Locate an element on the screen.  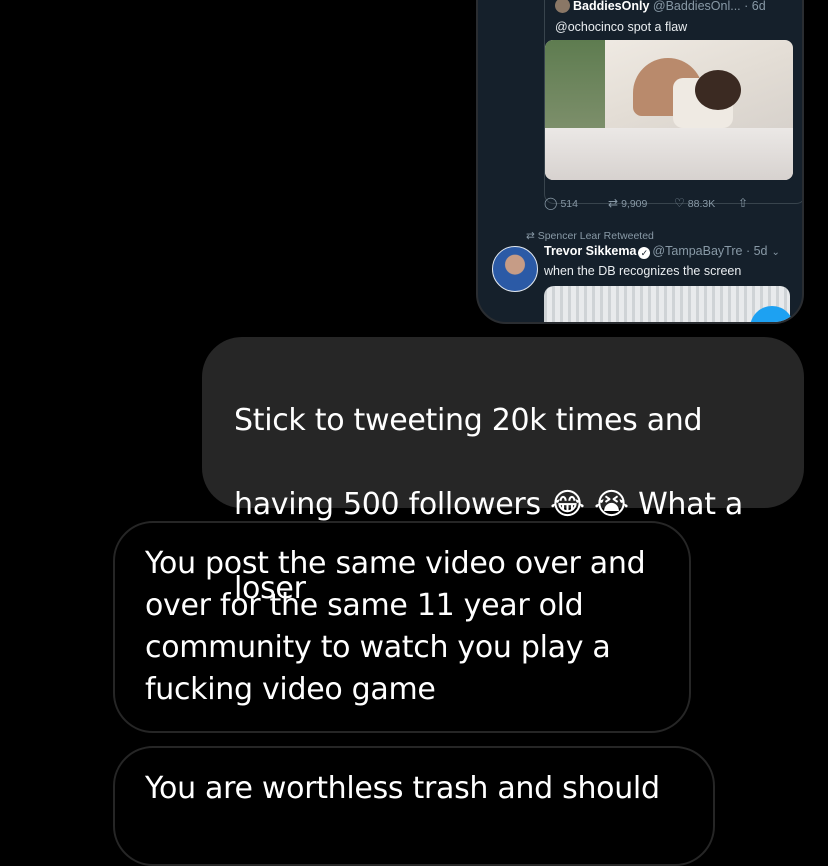
retweet-icon: ⇄ is located at coordinates (613, 203).